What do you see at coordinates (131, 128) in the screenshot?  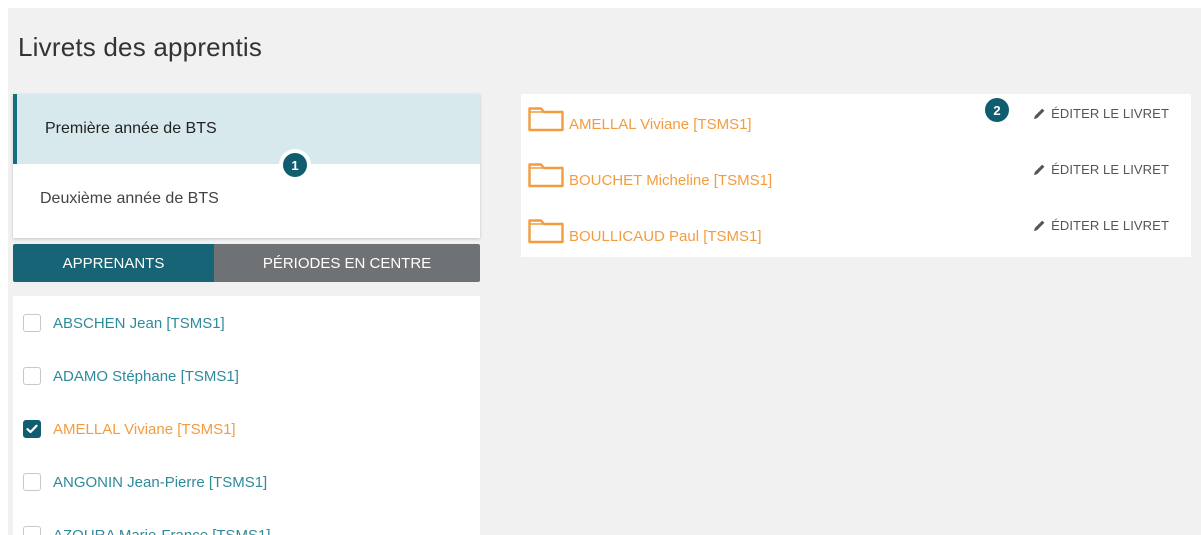 I see `year-item-label: Première année de BTS` at bounding box center [131, 128].